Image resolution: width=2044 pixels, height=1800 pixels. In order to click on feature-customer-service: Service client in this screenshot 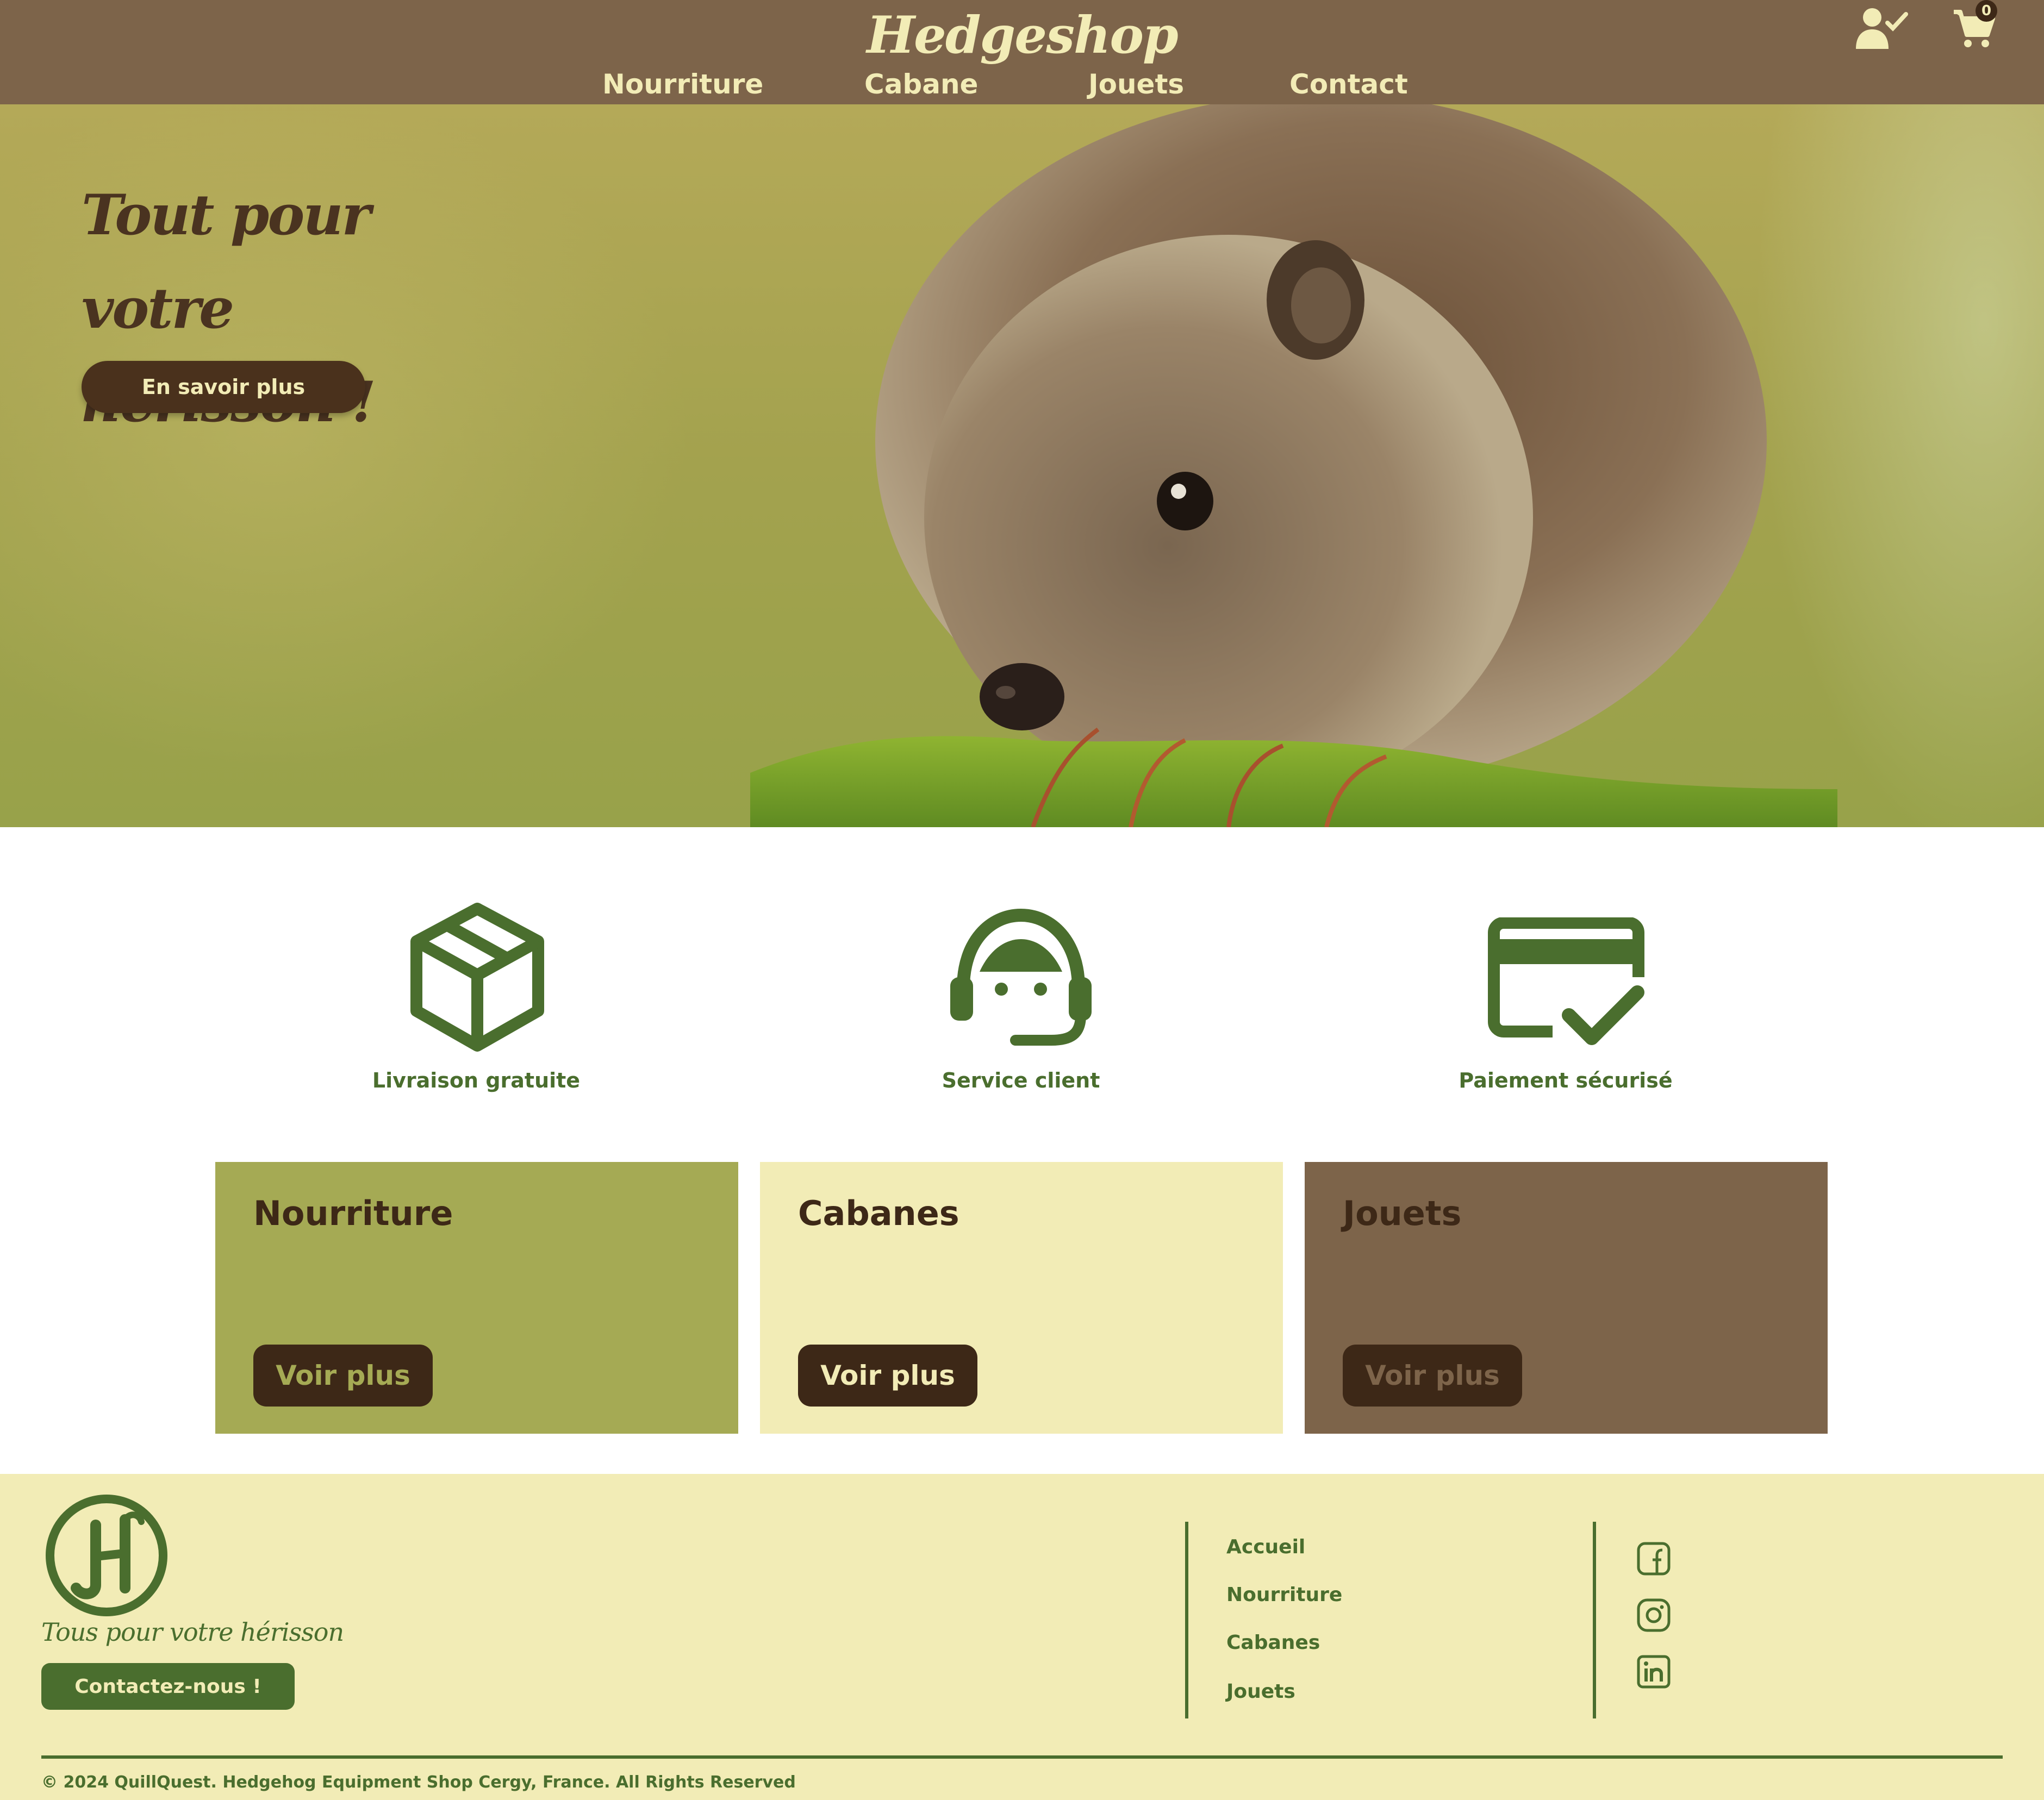, I will do `click(1021, 1005)`.